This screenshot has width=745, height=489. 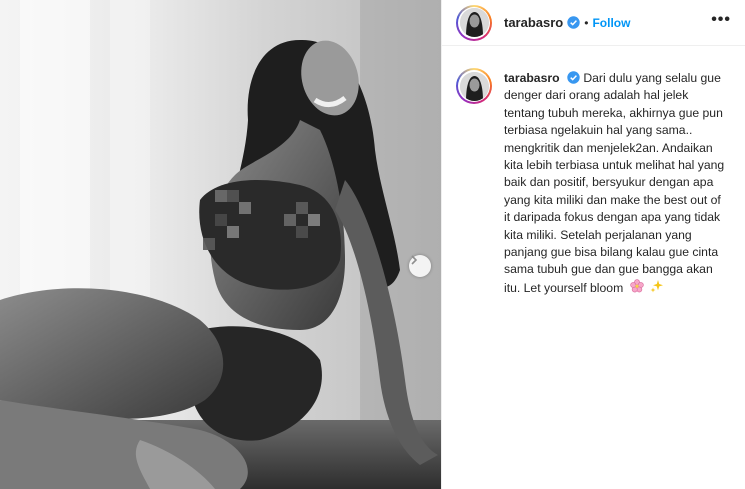 I want to click on caption-avatar-border, so click(x=474, y=86).